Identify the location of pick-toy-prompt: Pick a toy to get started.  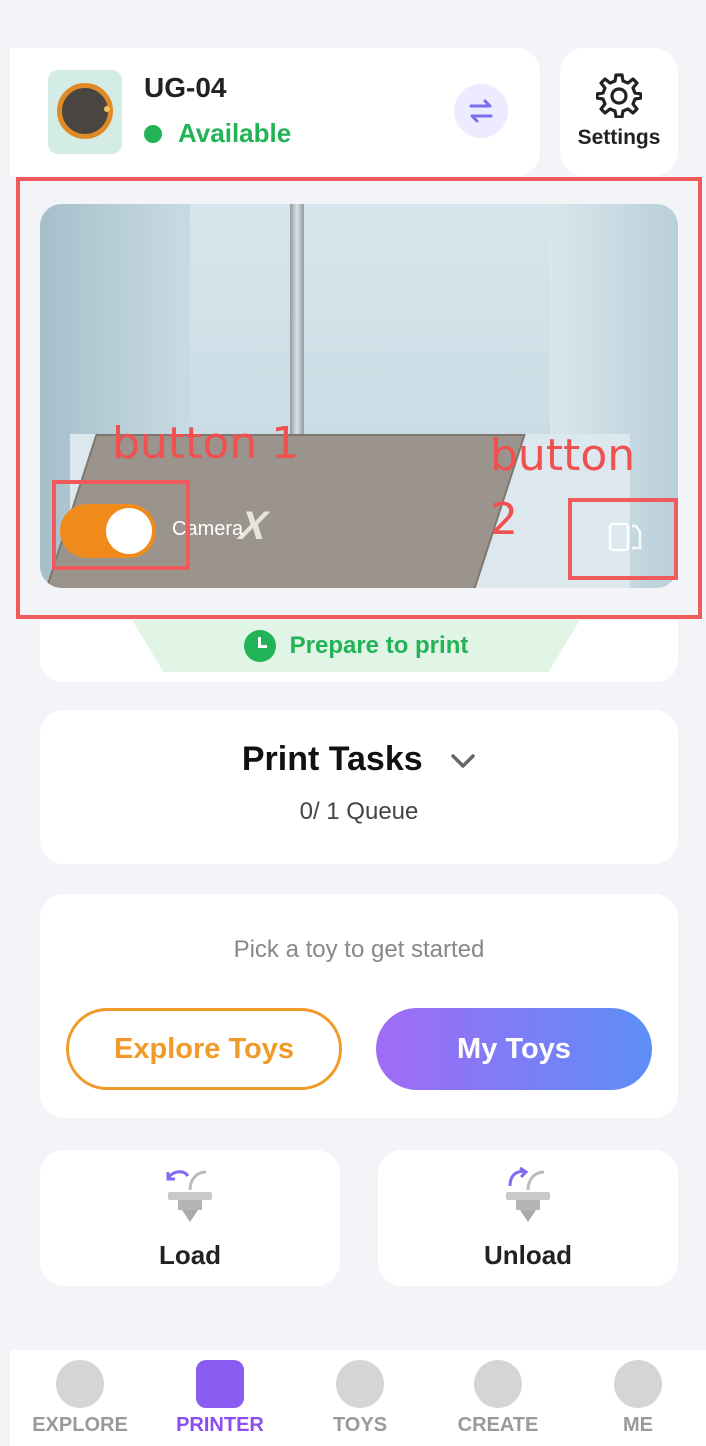
(359, 949).